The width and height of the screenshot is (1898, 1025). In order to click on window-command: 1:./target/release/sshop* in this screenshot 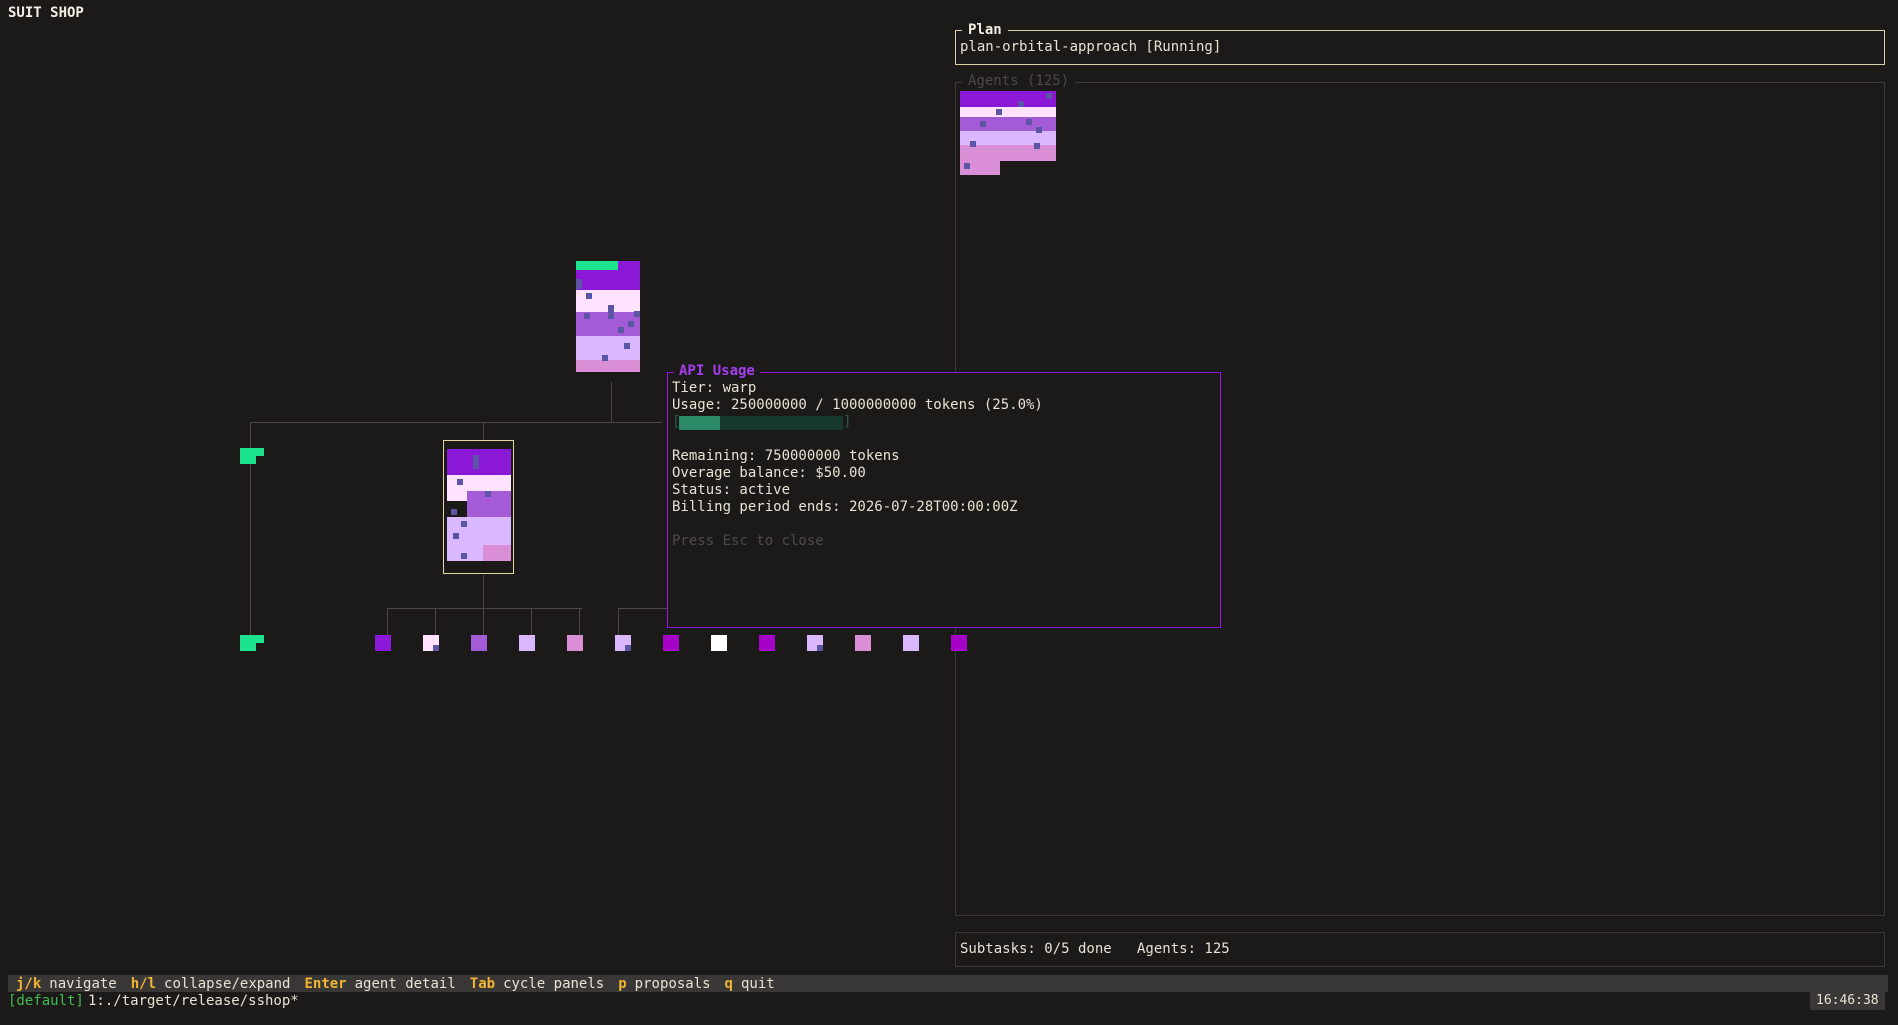, I will do `click(193, 1001)`.